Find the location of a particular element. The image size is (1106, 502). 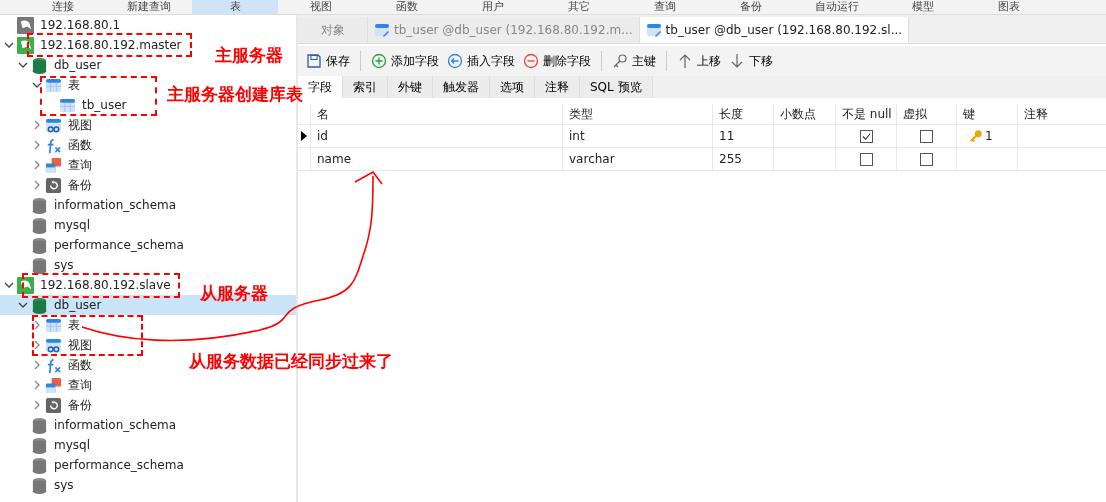

tab: SQL 预览 is located at coordinates (616, 87).